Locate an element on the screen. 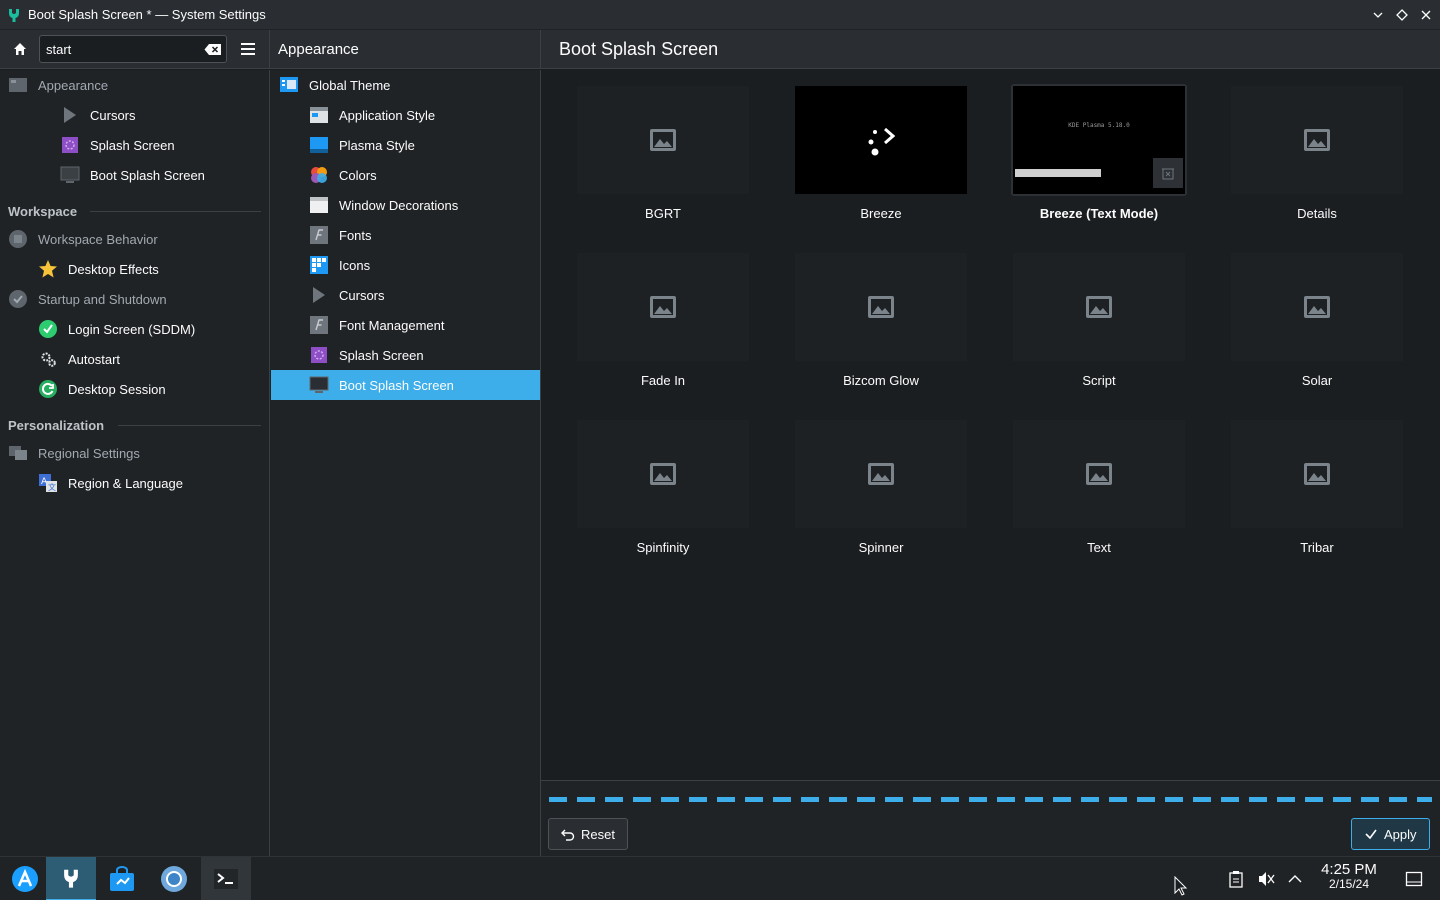 The image size is (1440, 900). taskbar: 4:25 PM 2/15/24 is located at coordinates (720, 878).